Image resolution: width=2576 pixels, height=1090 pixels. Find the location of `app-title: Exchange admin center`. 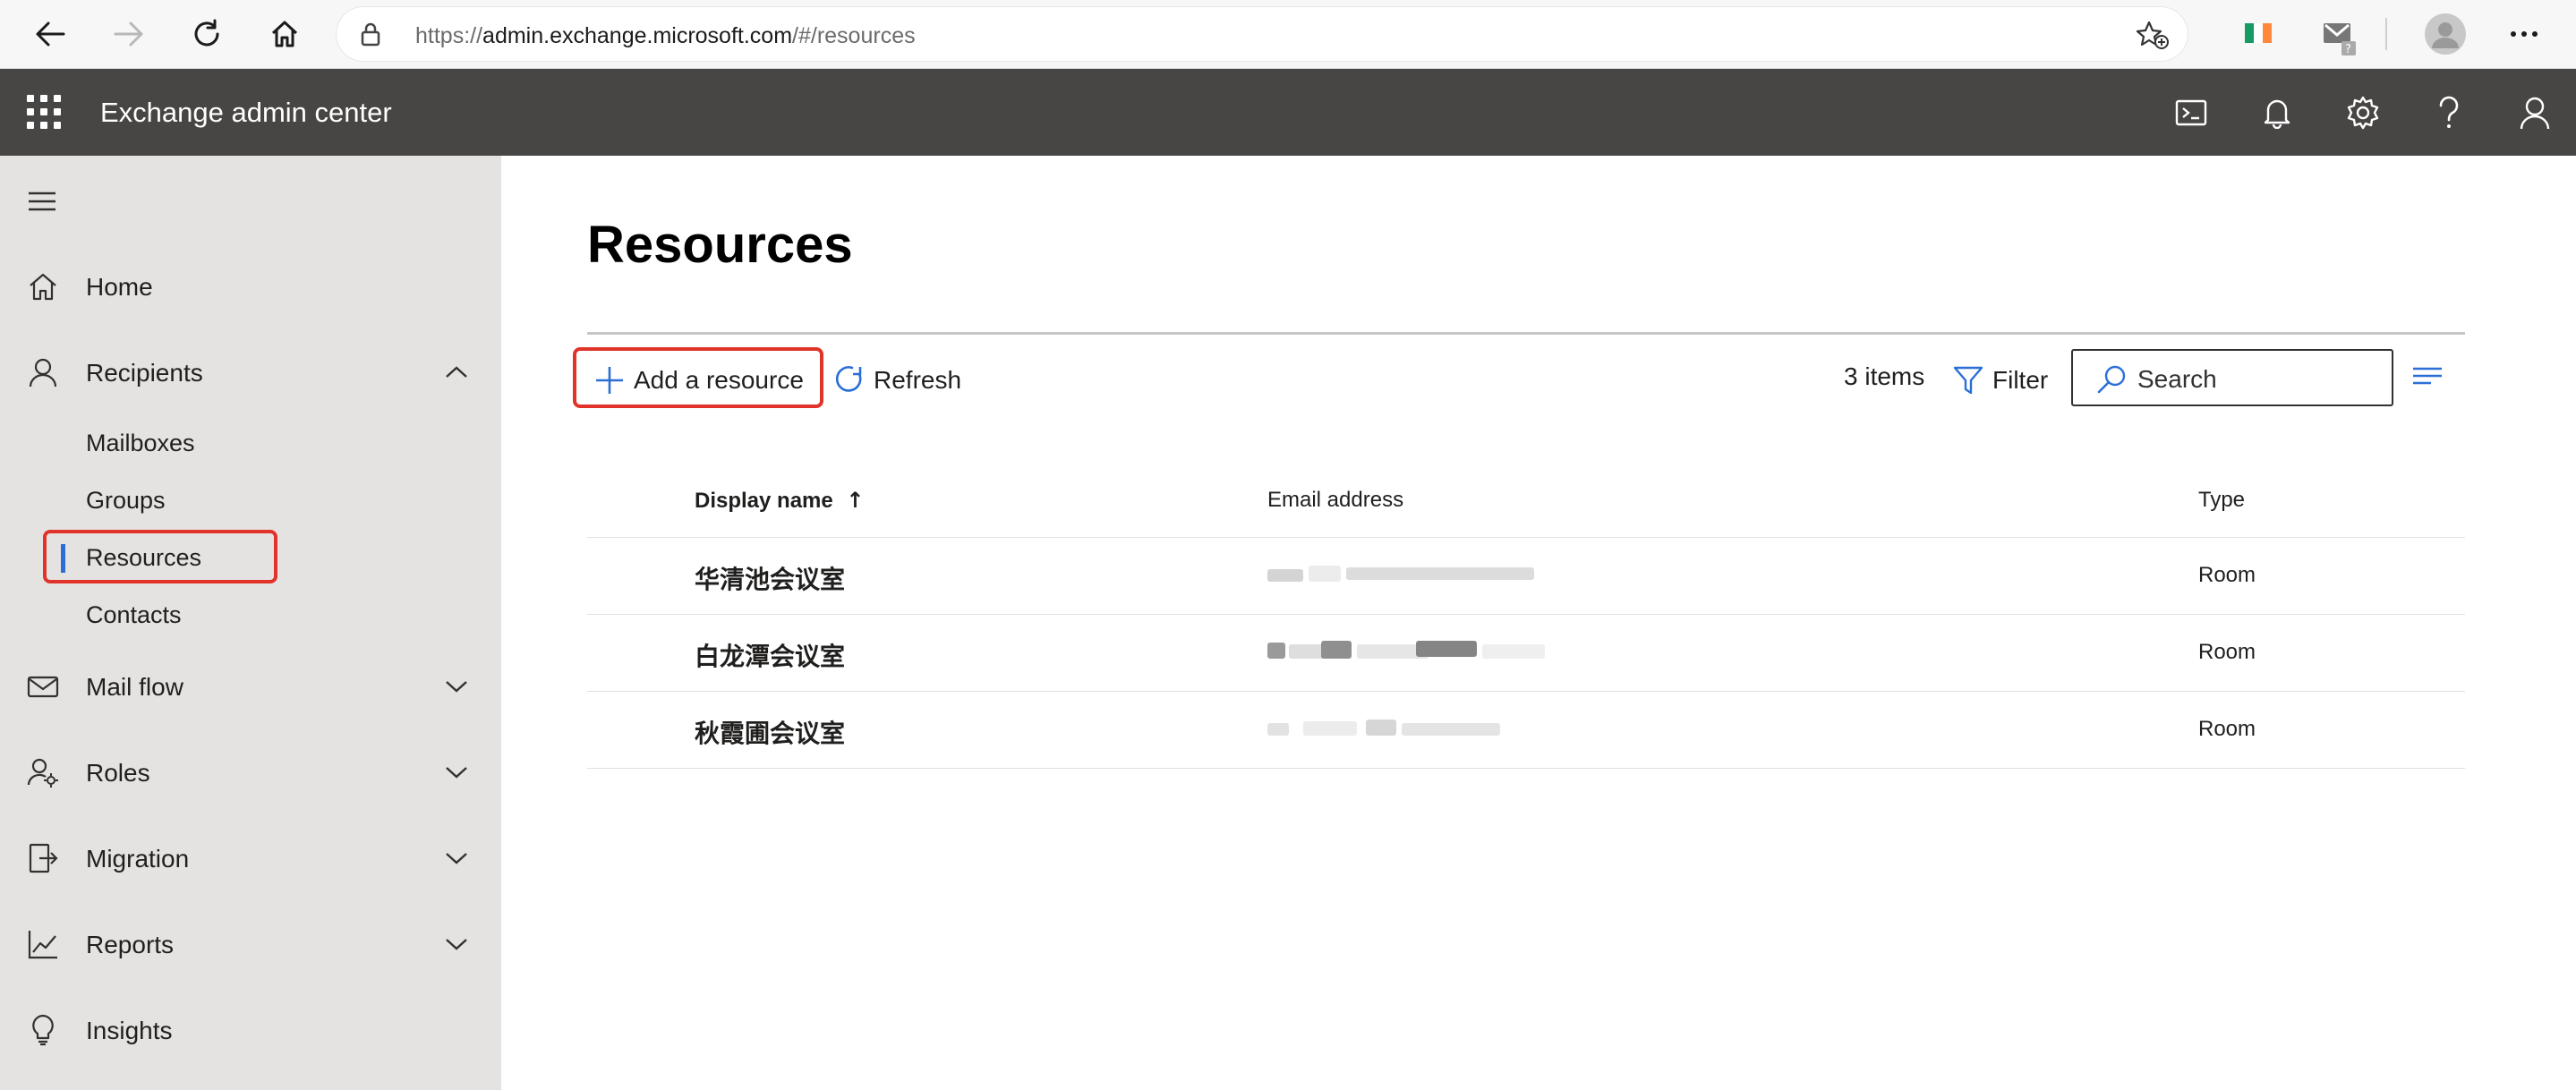

app-title: Exchange admin center is located at coordinates (246, 113).